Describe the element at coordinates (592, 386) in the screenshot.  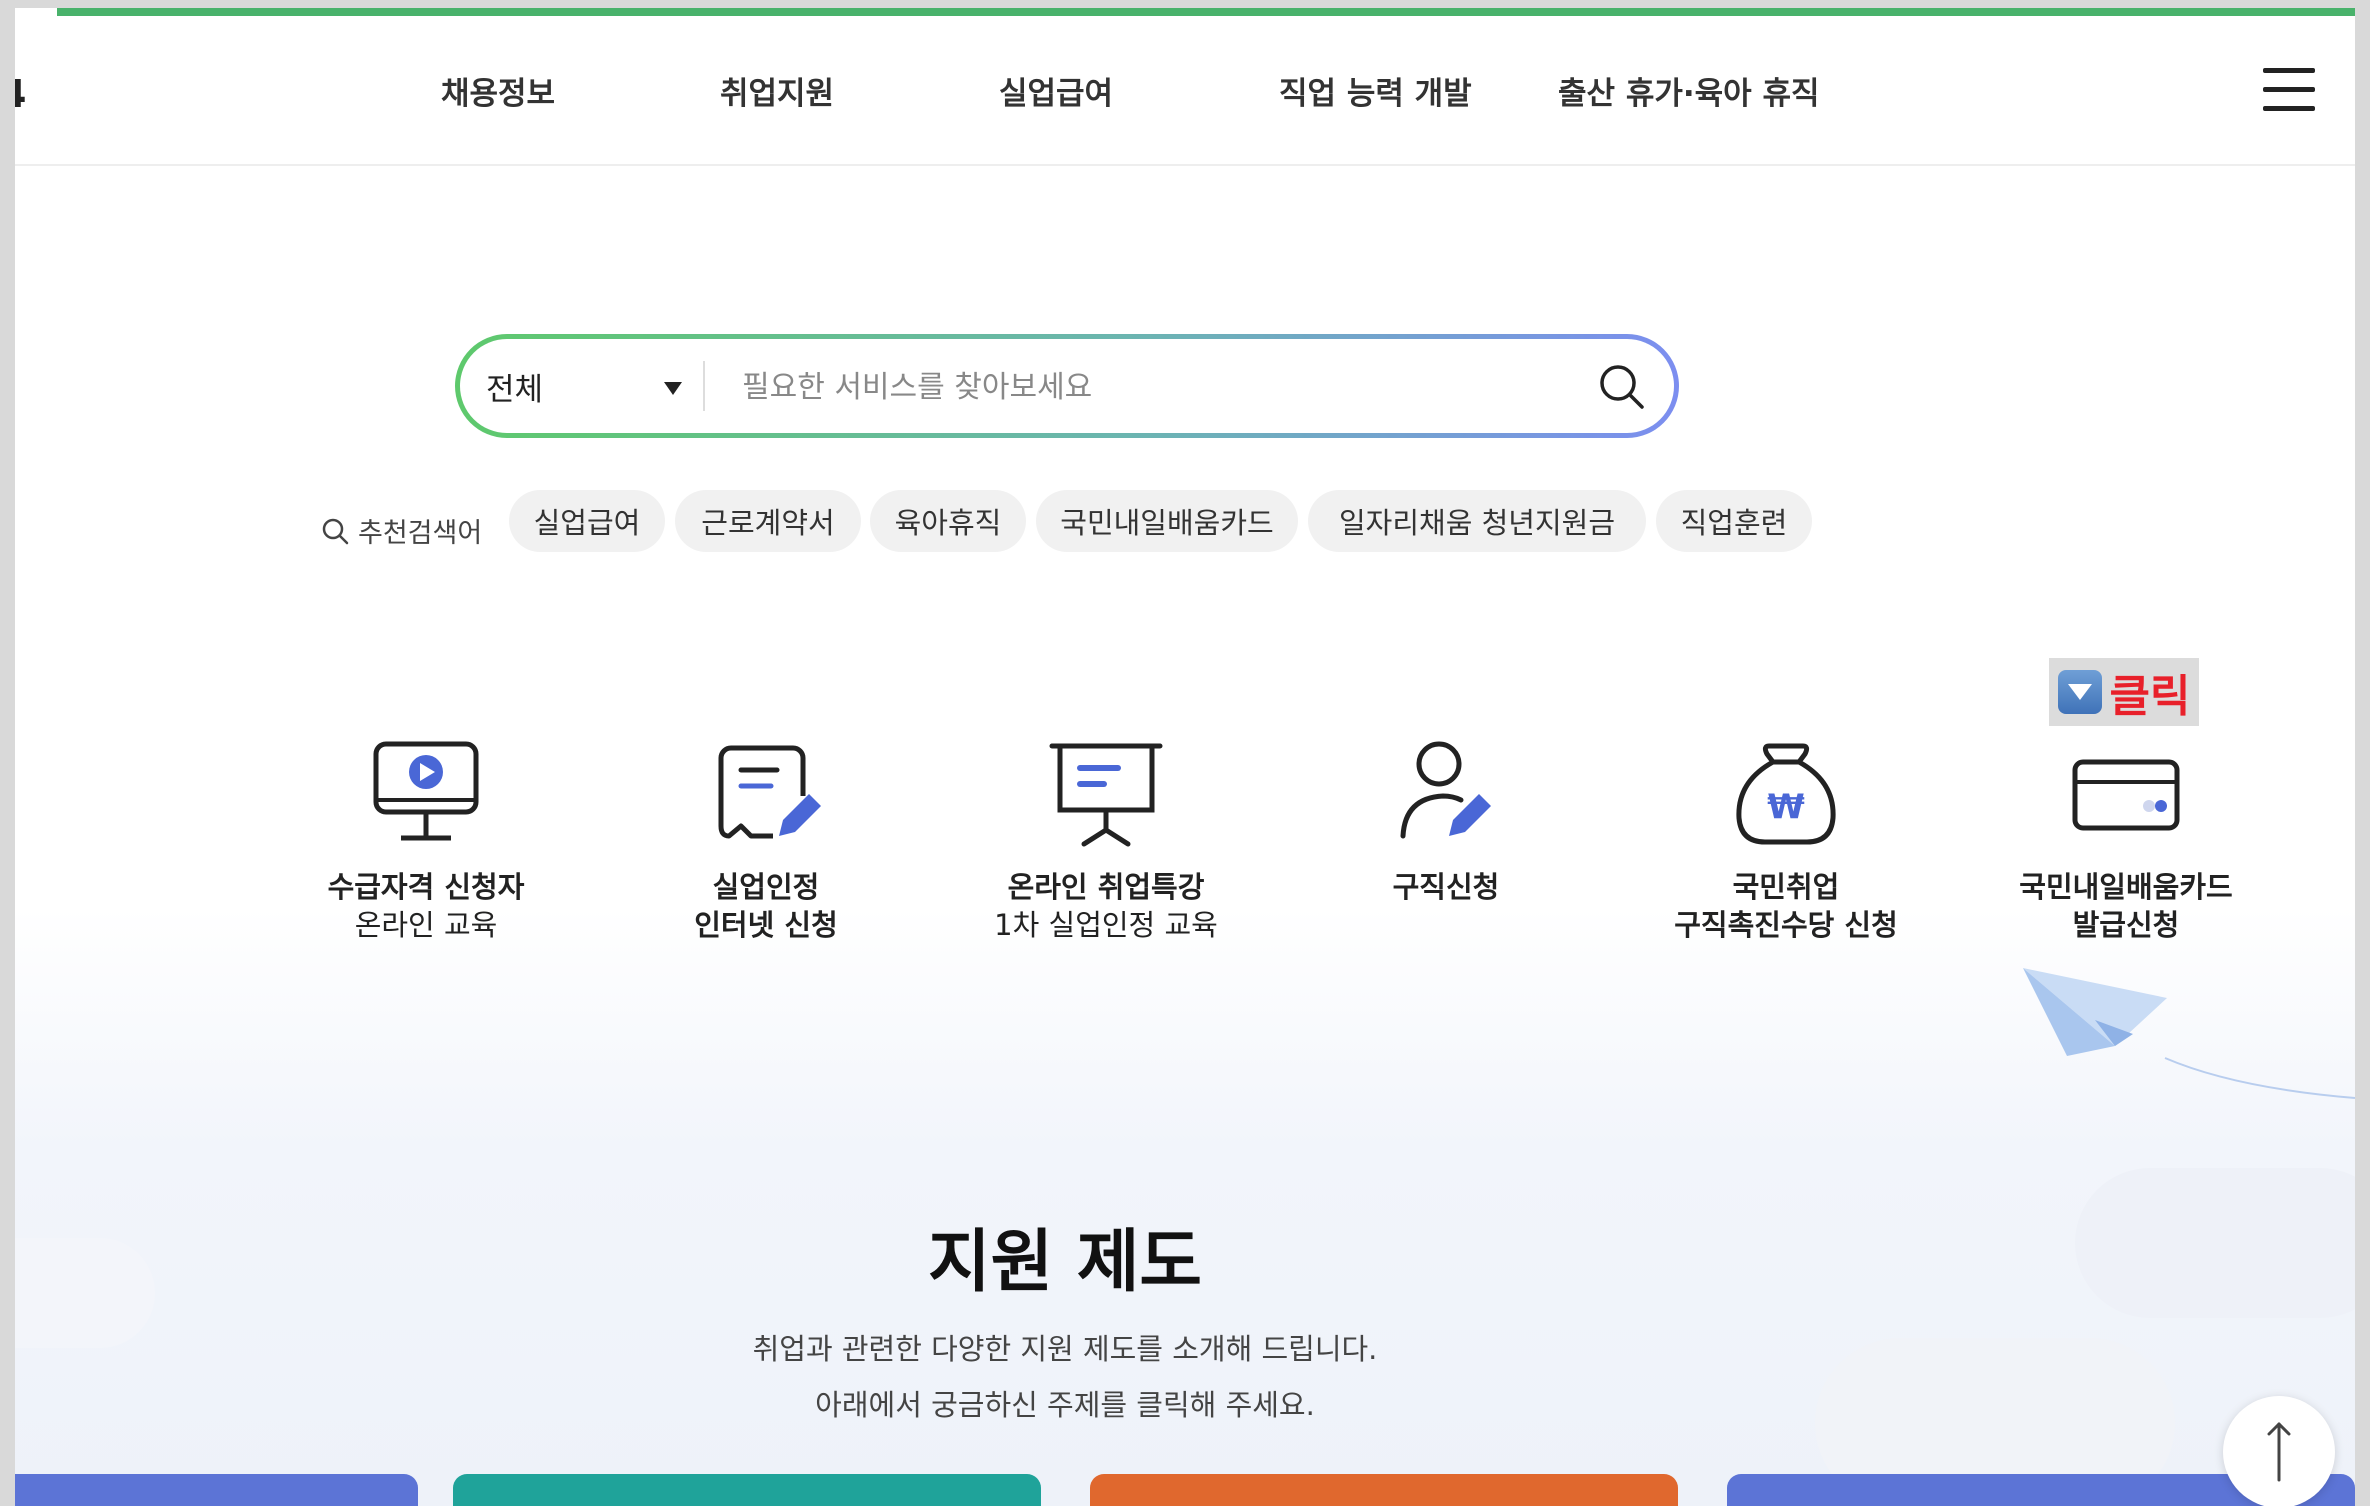
I see `search-category-select: 전체` at that location.